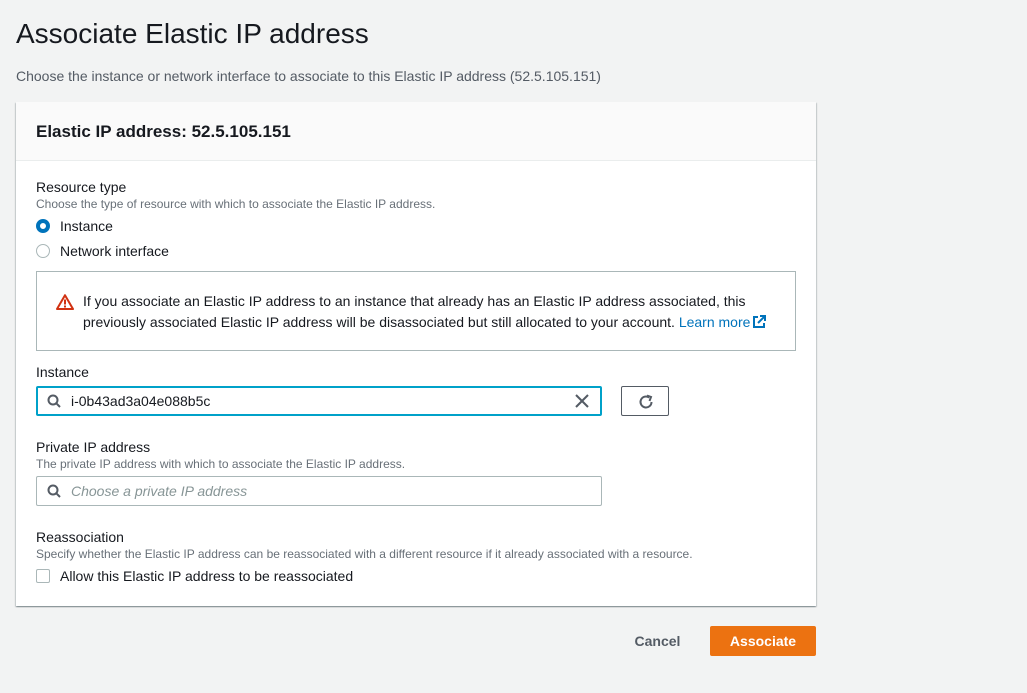 This screenshot has width=1027, height=693. Describe the element at coordinates (715, 322) in the screenshot. I see `learn-more-label: Learn more` at that location.